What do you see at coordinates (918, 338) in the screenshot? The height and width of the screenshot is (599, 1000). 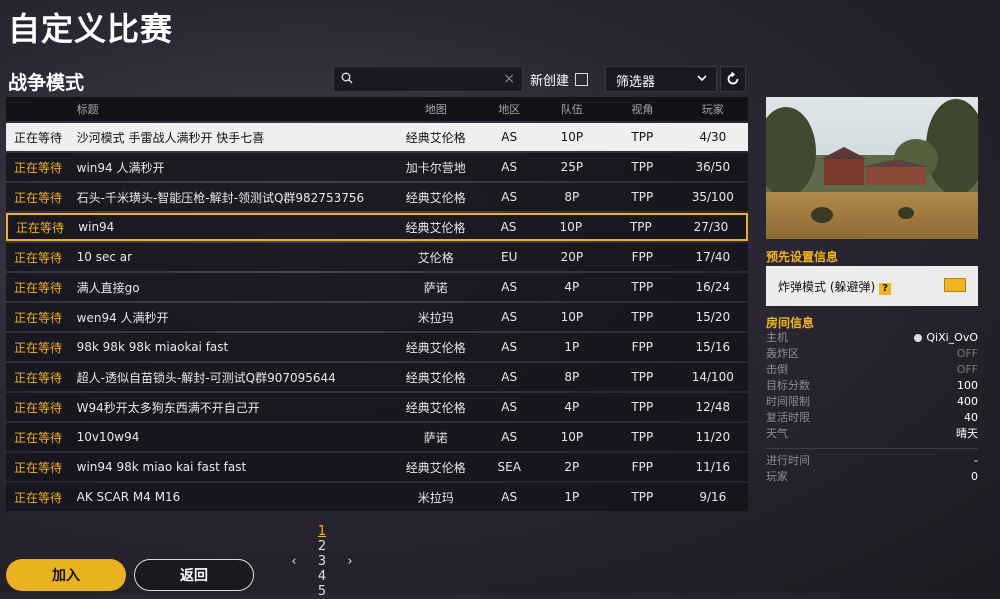 I see `host-icon` at bounding box center [918, 338].